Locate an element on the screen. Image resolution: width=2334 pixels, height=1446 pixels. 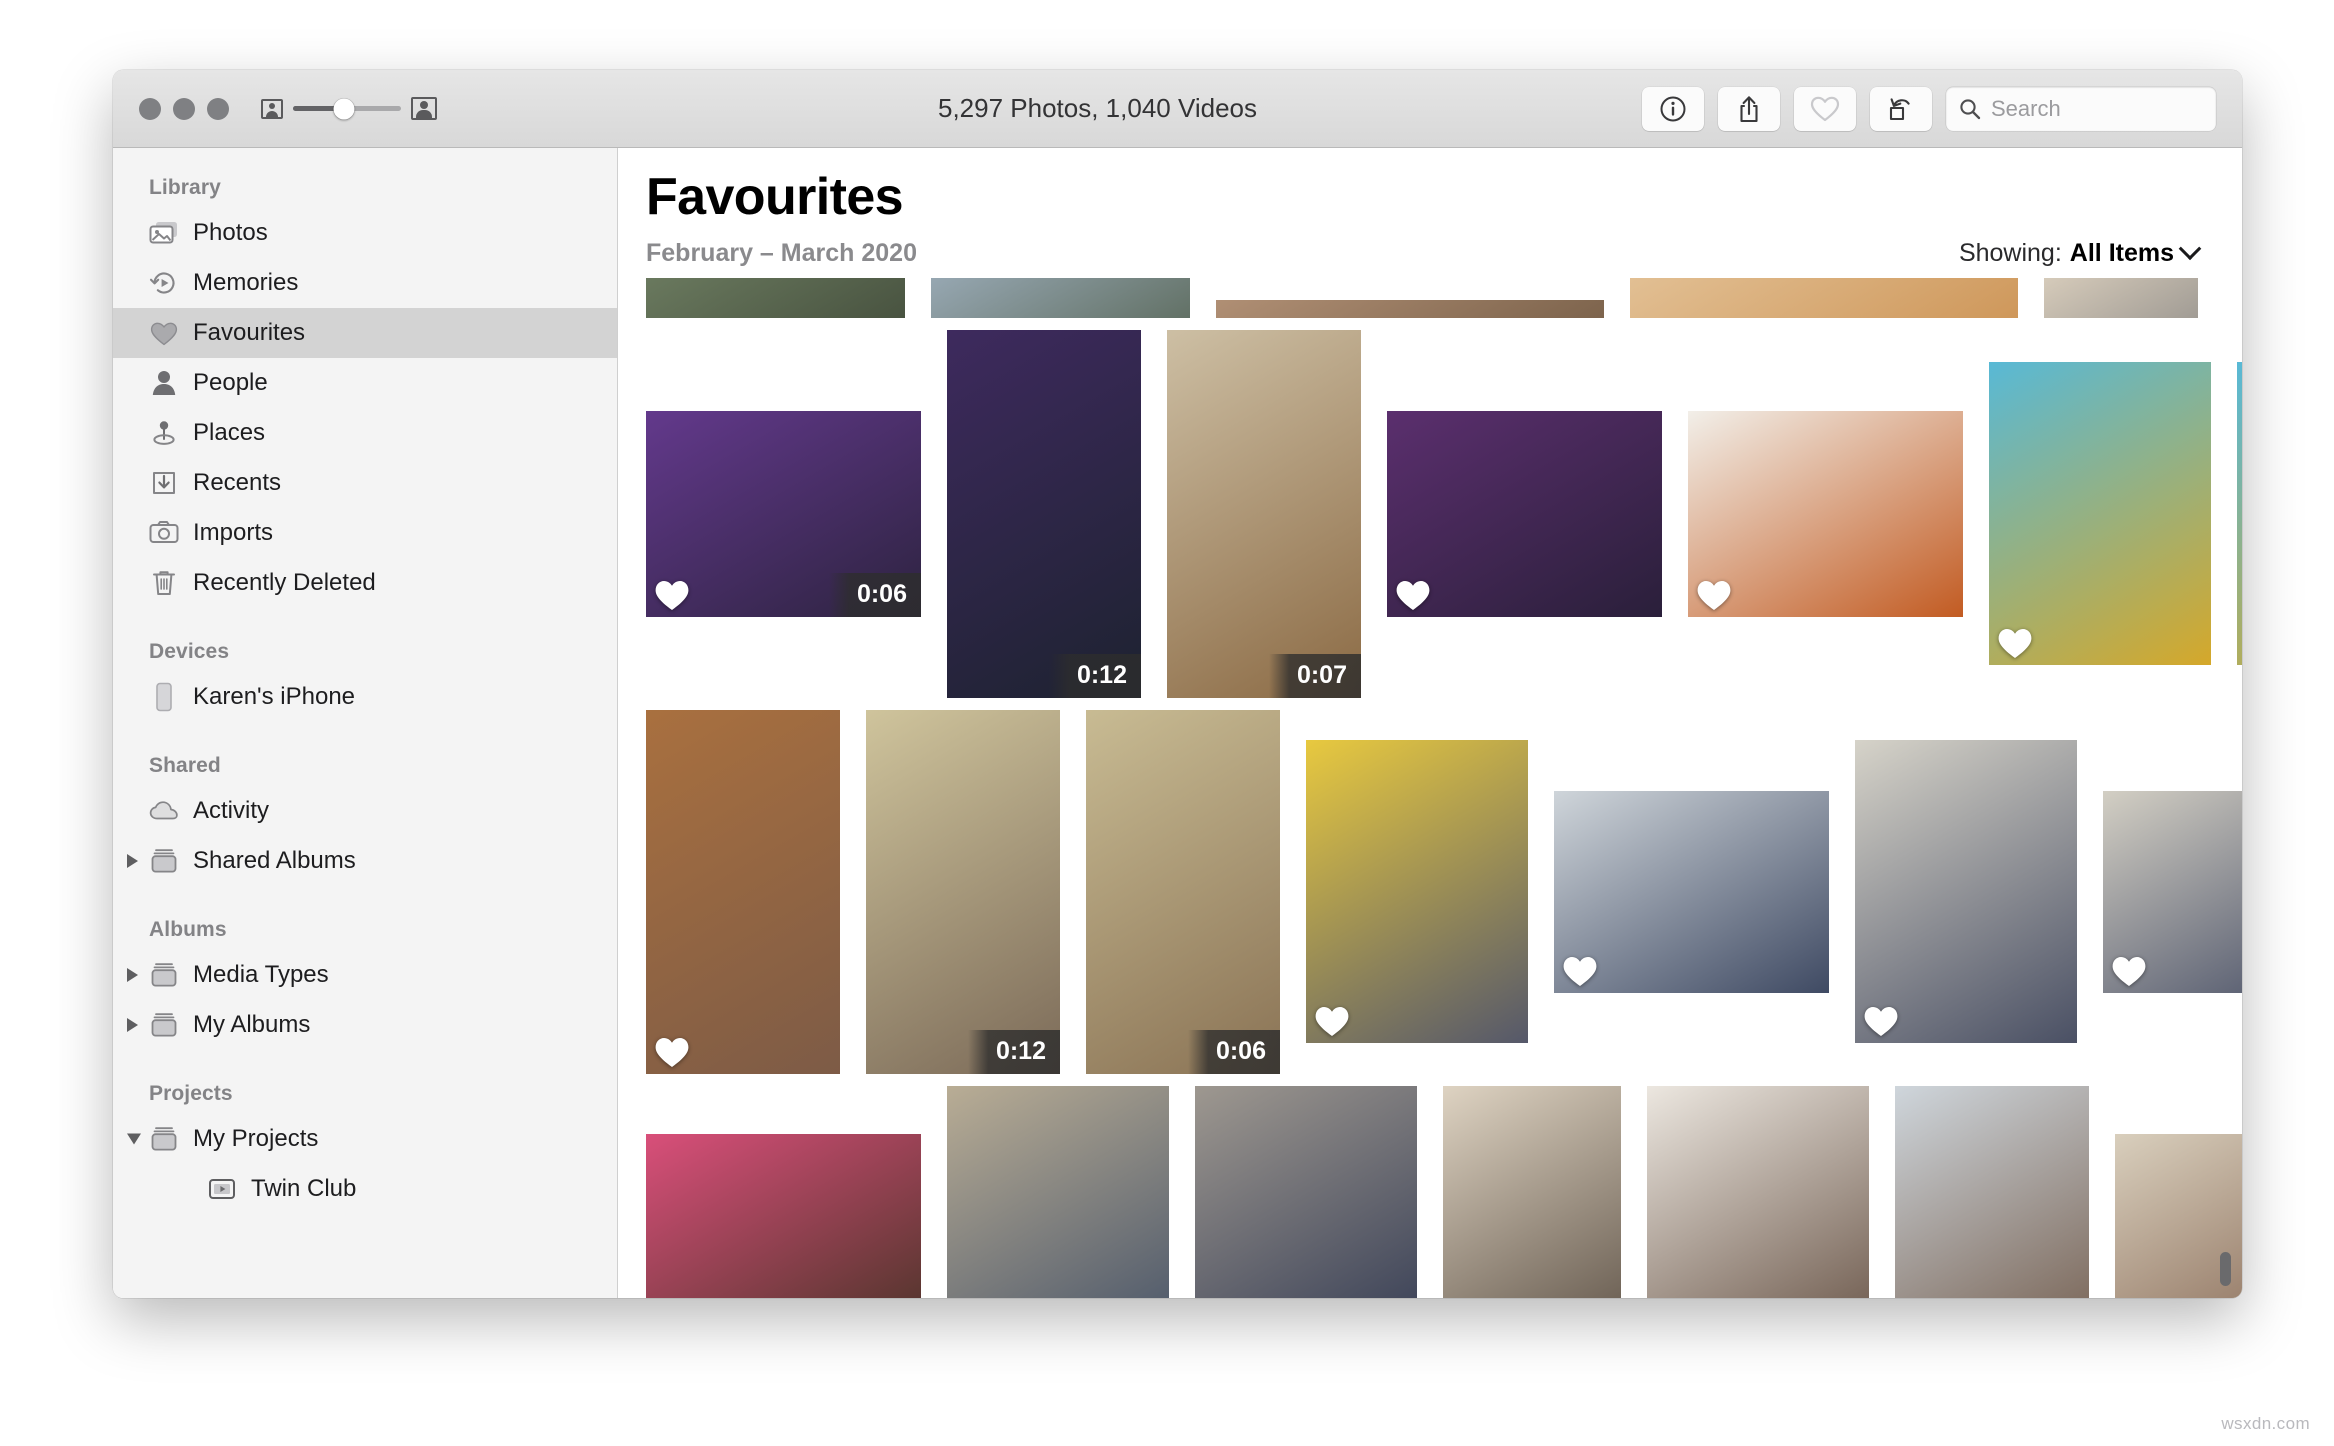
sidebar-item-my-albums: My Albums is located at coordinates (365, 1025).